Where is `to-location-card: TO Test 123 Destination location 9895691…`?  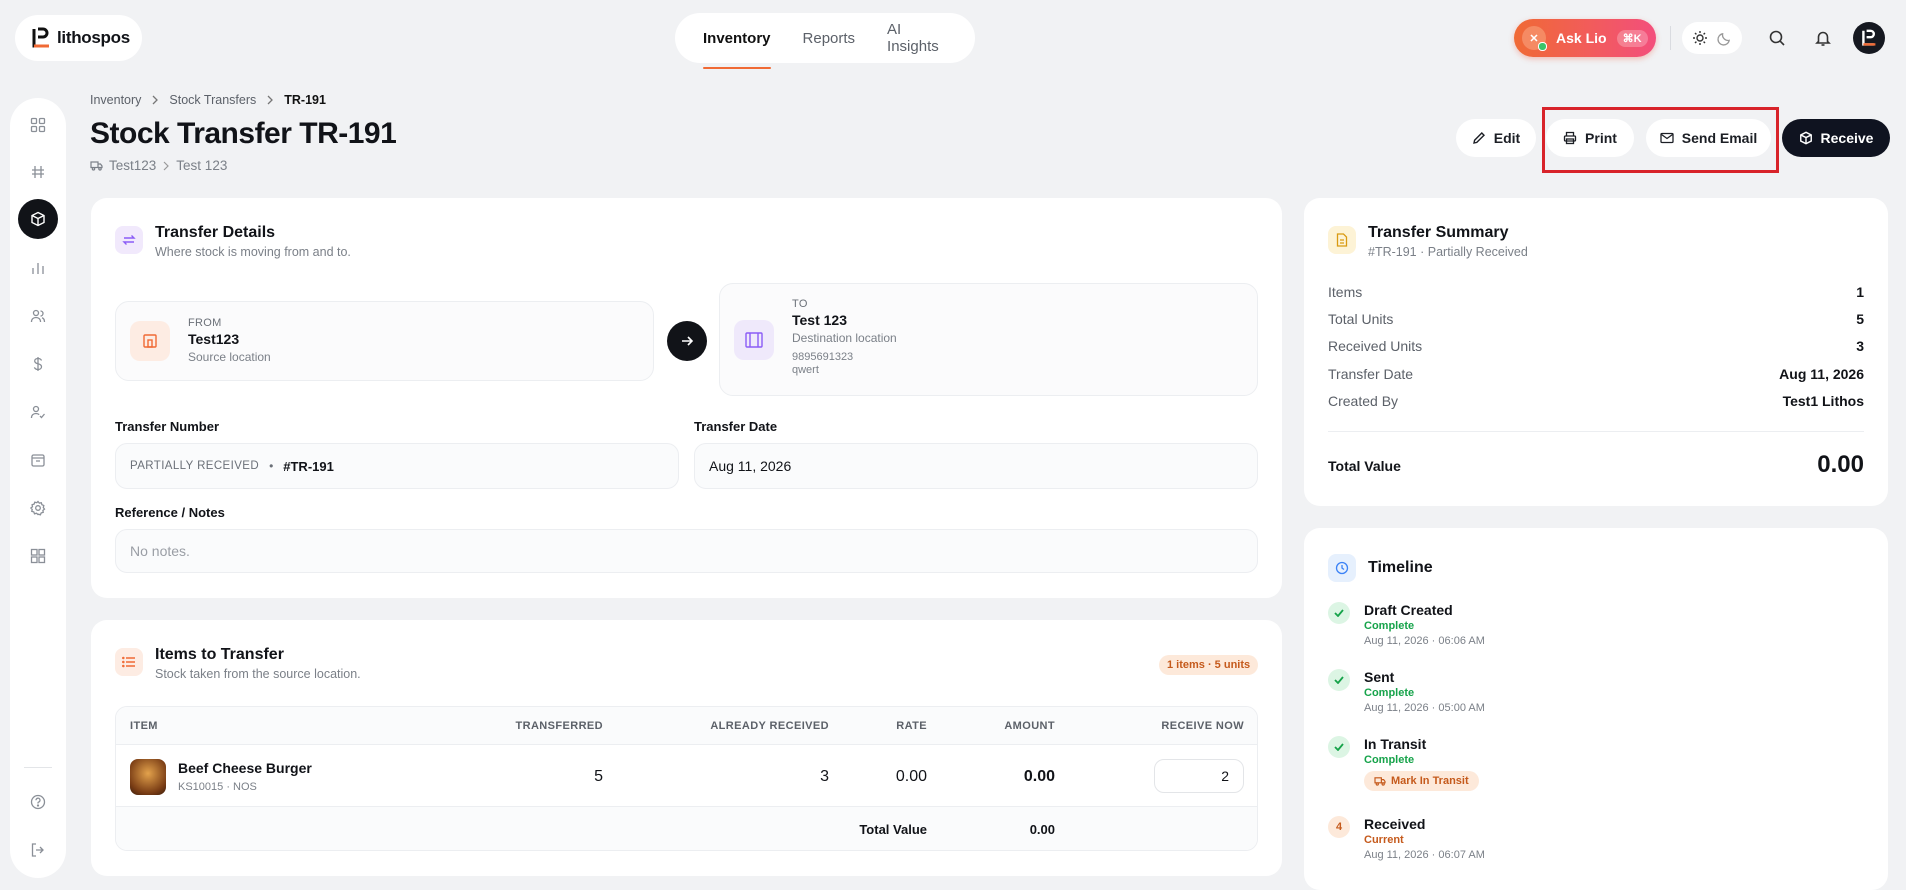 to-location-card: TO Test 123 Destination location 9895691… is located at coordinates (988, 339).